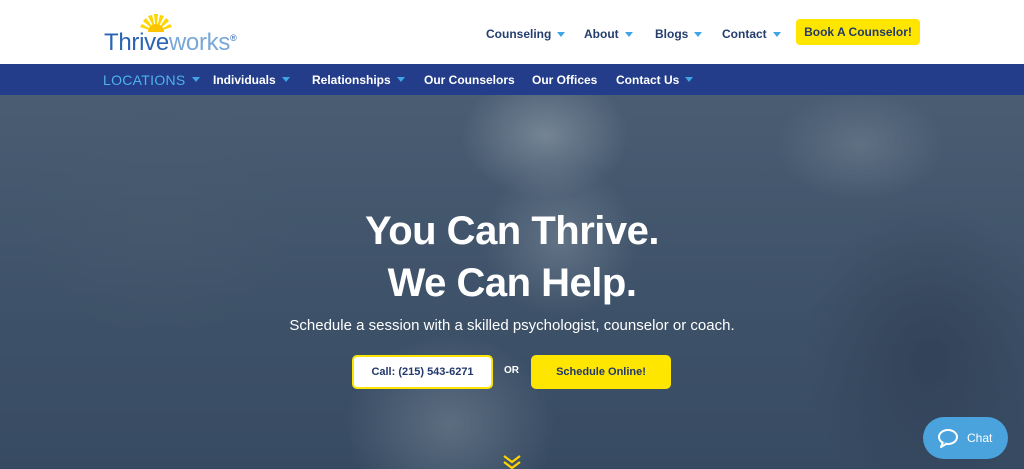 This screenshot has width=1024, height=469. I want to click on topnav-item-blogs: Blogs, so click(679, 34).